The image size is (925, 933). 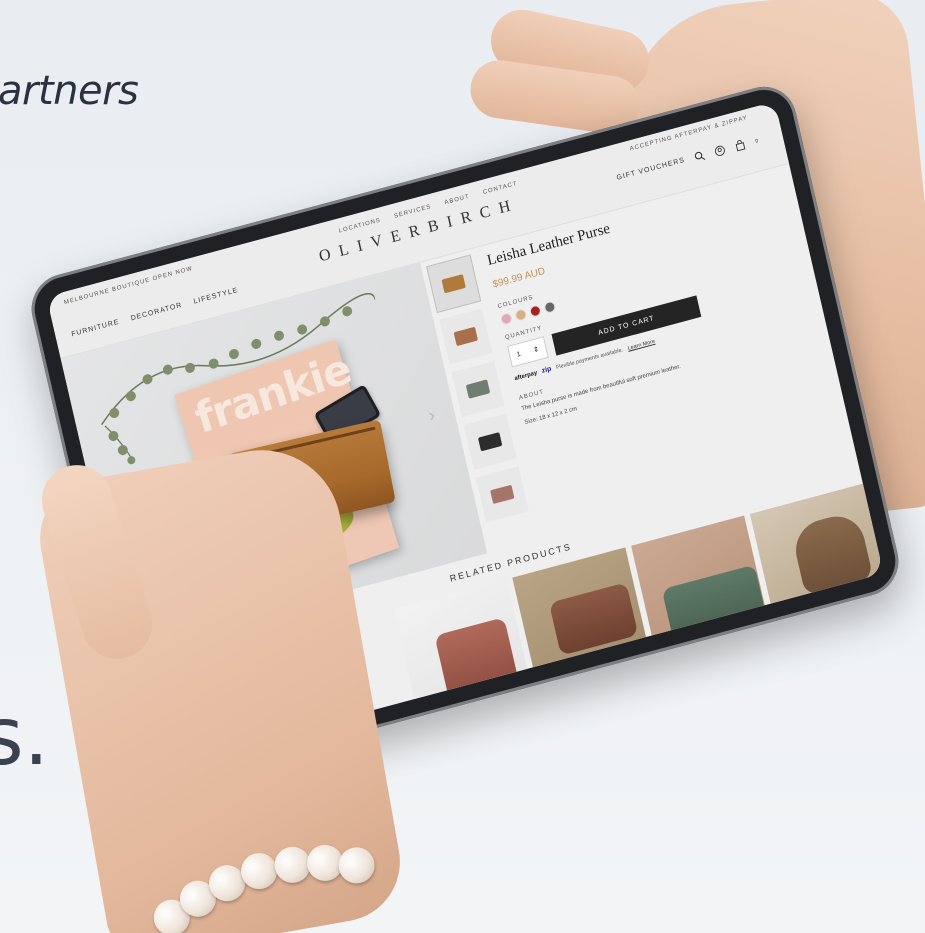 What do you see at coordinates (740, 146) in the screenshot?
I see `cart-icon` at bounding box center [740, 146].